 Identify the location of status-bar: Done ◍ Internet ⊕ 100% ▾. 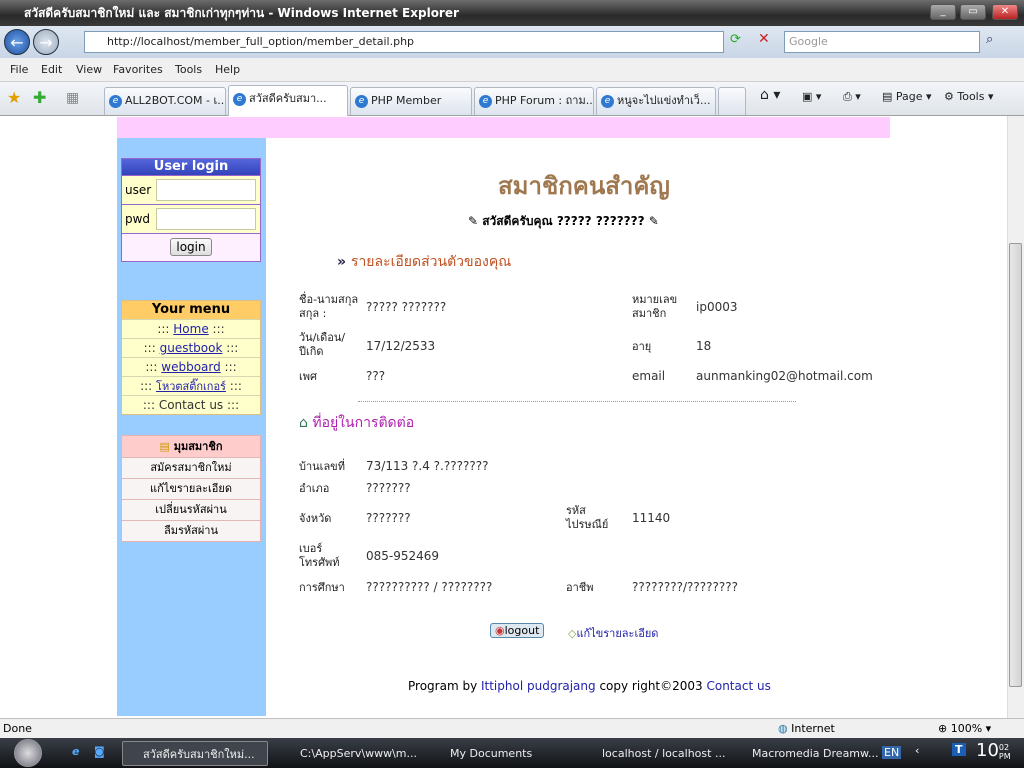
(512, 728).